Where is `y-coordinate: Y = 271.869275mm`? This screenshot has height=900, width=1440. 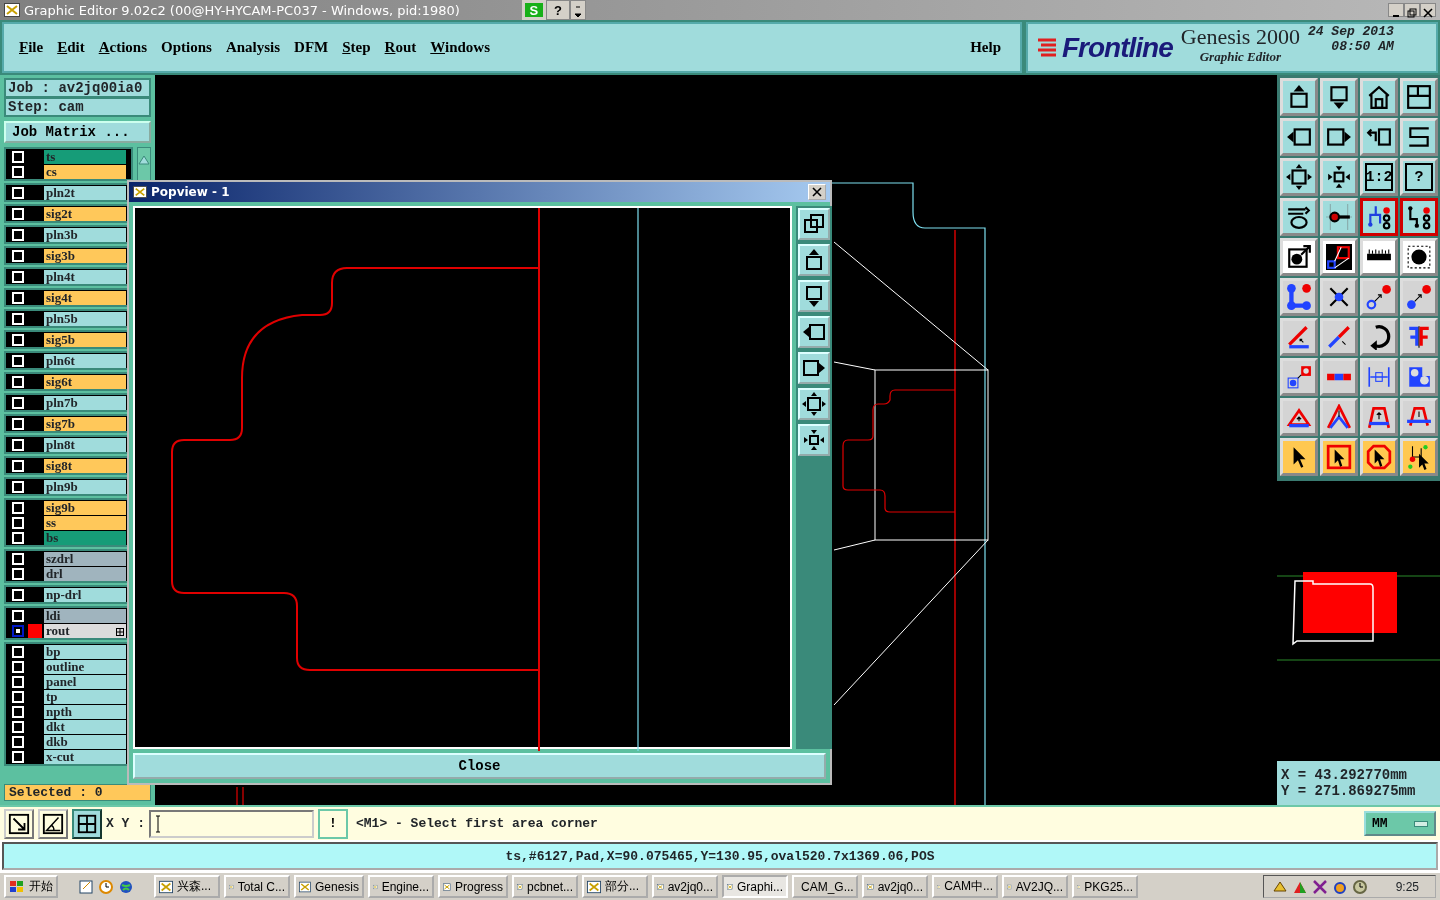 y-coordinate: Y = 271.869275mm is located at coordinates (1349, 791).